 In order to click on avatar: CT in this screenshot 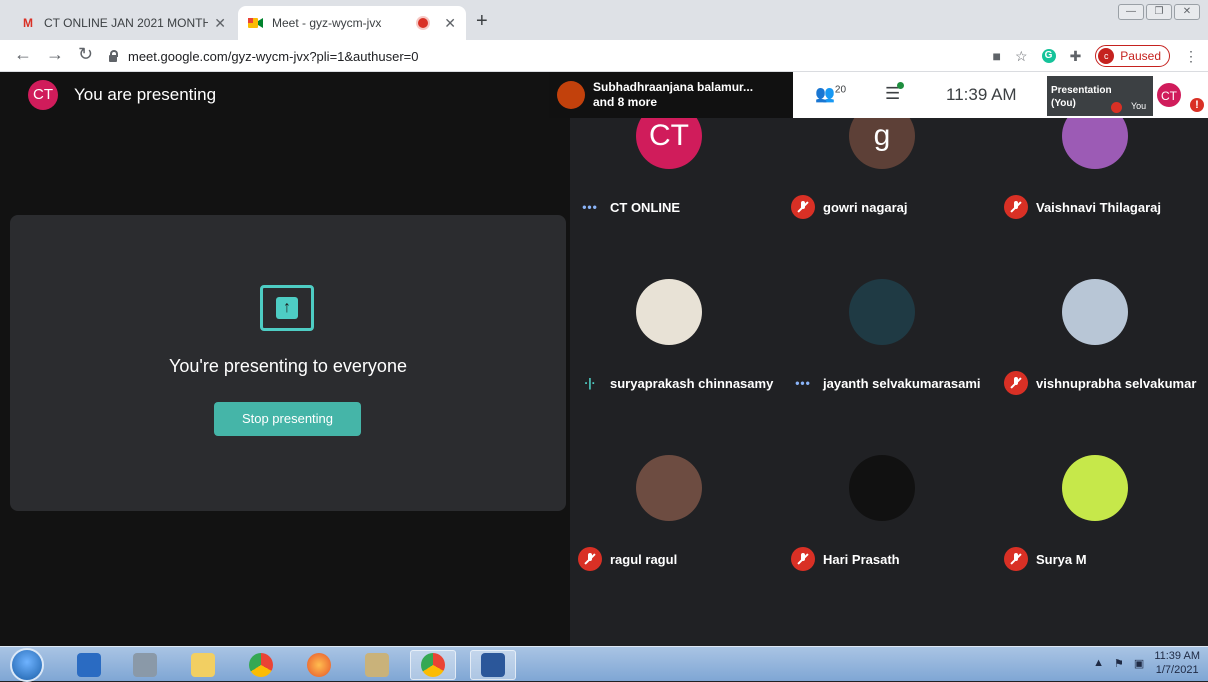, I will do `click(43, 95)`.